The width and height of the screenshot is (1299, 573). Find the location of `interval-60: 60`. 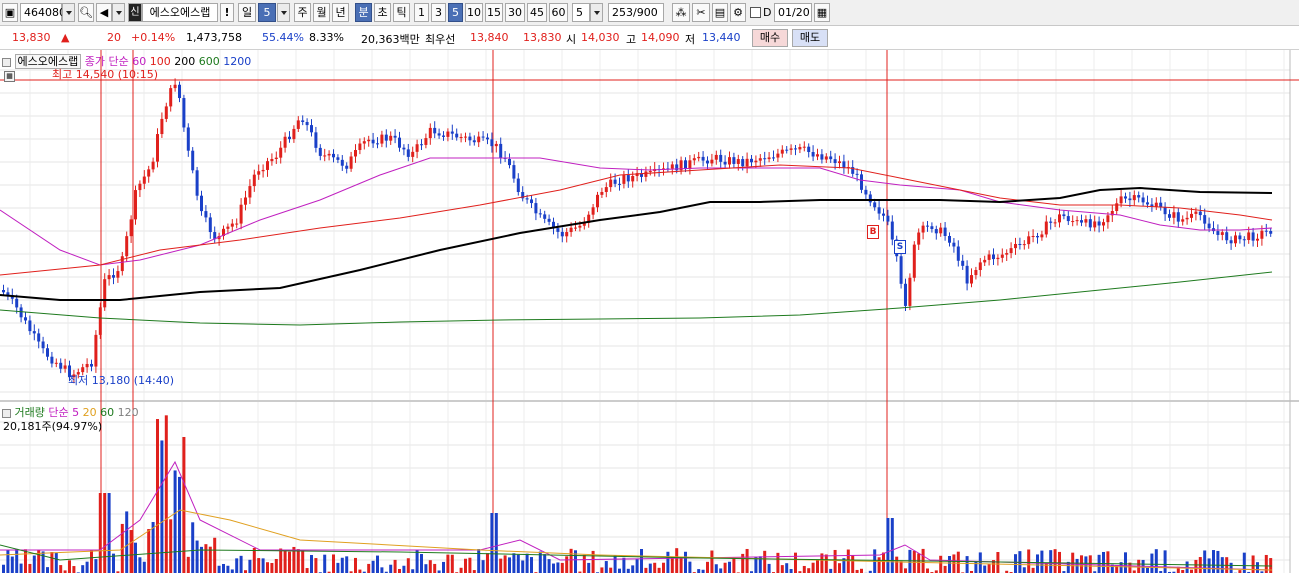

interval-60: 60 is located at coordinates (558, 12).